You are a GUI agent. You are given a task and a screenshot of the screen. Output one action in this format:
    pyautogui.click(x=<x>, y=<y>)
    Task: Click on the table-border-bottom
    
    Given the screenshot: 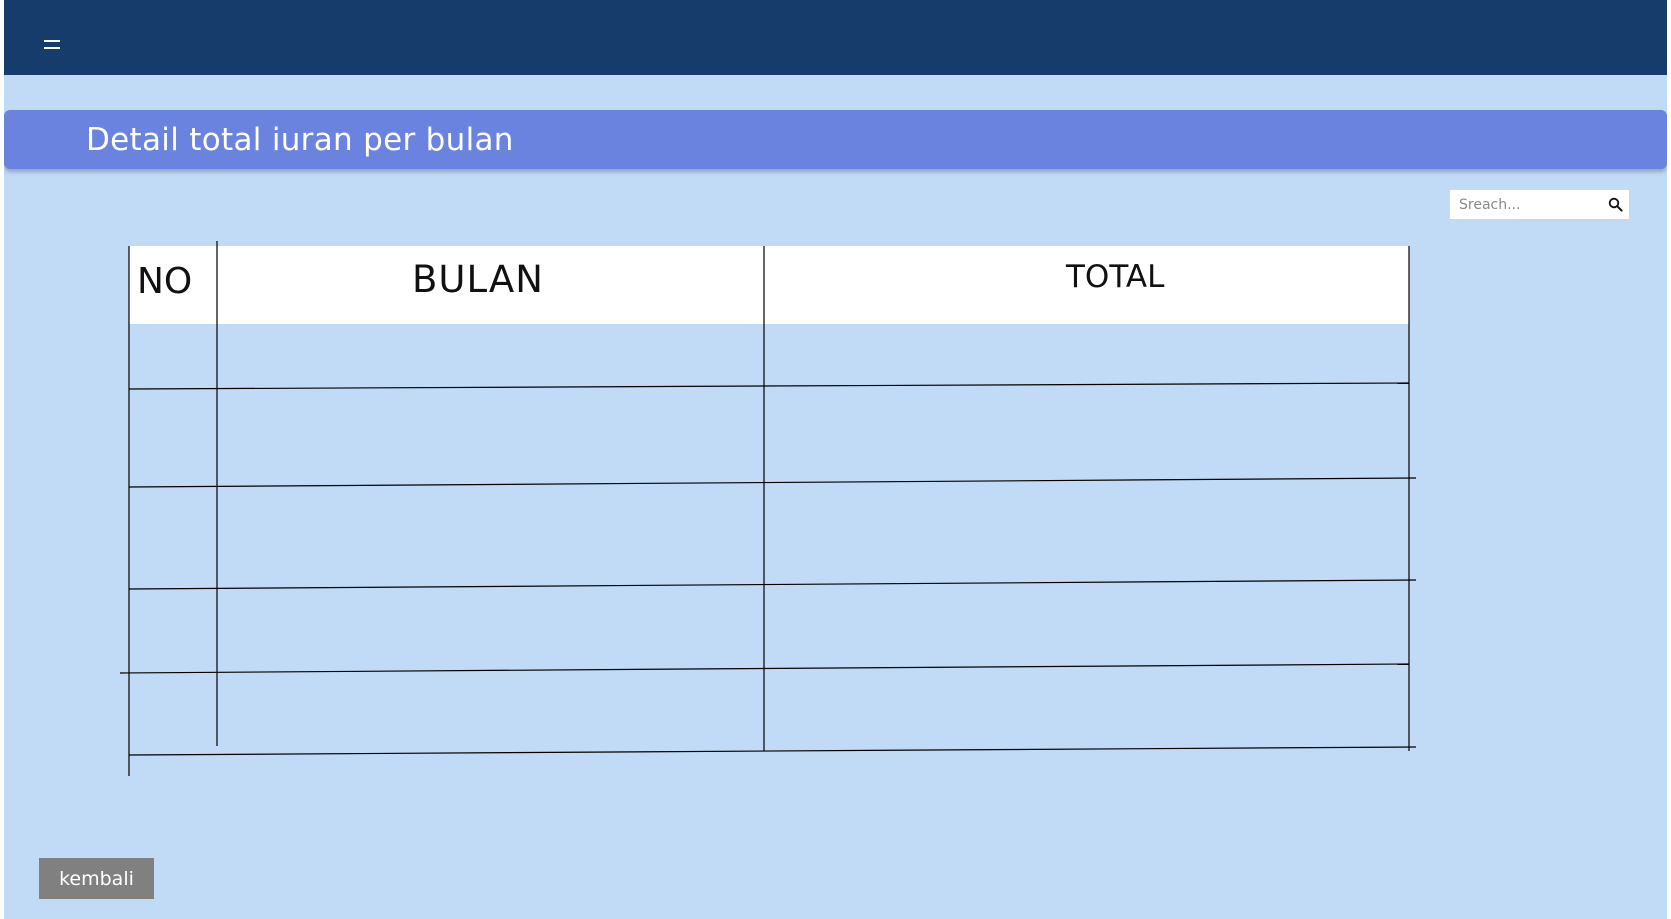 What is the action you would take?
    pyautogui.click(x=772, y=751)
    